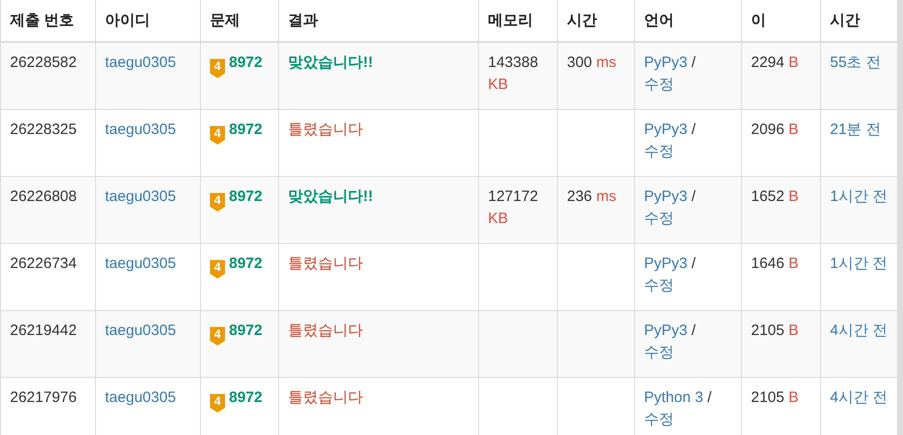  I want to click on submitted-time-link: 55초 전, so click(855, 62).